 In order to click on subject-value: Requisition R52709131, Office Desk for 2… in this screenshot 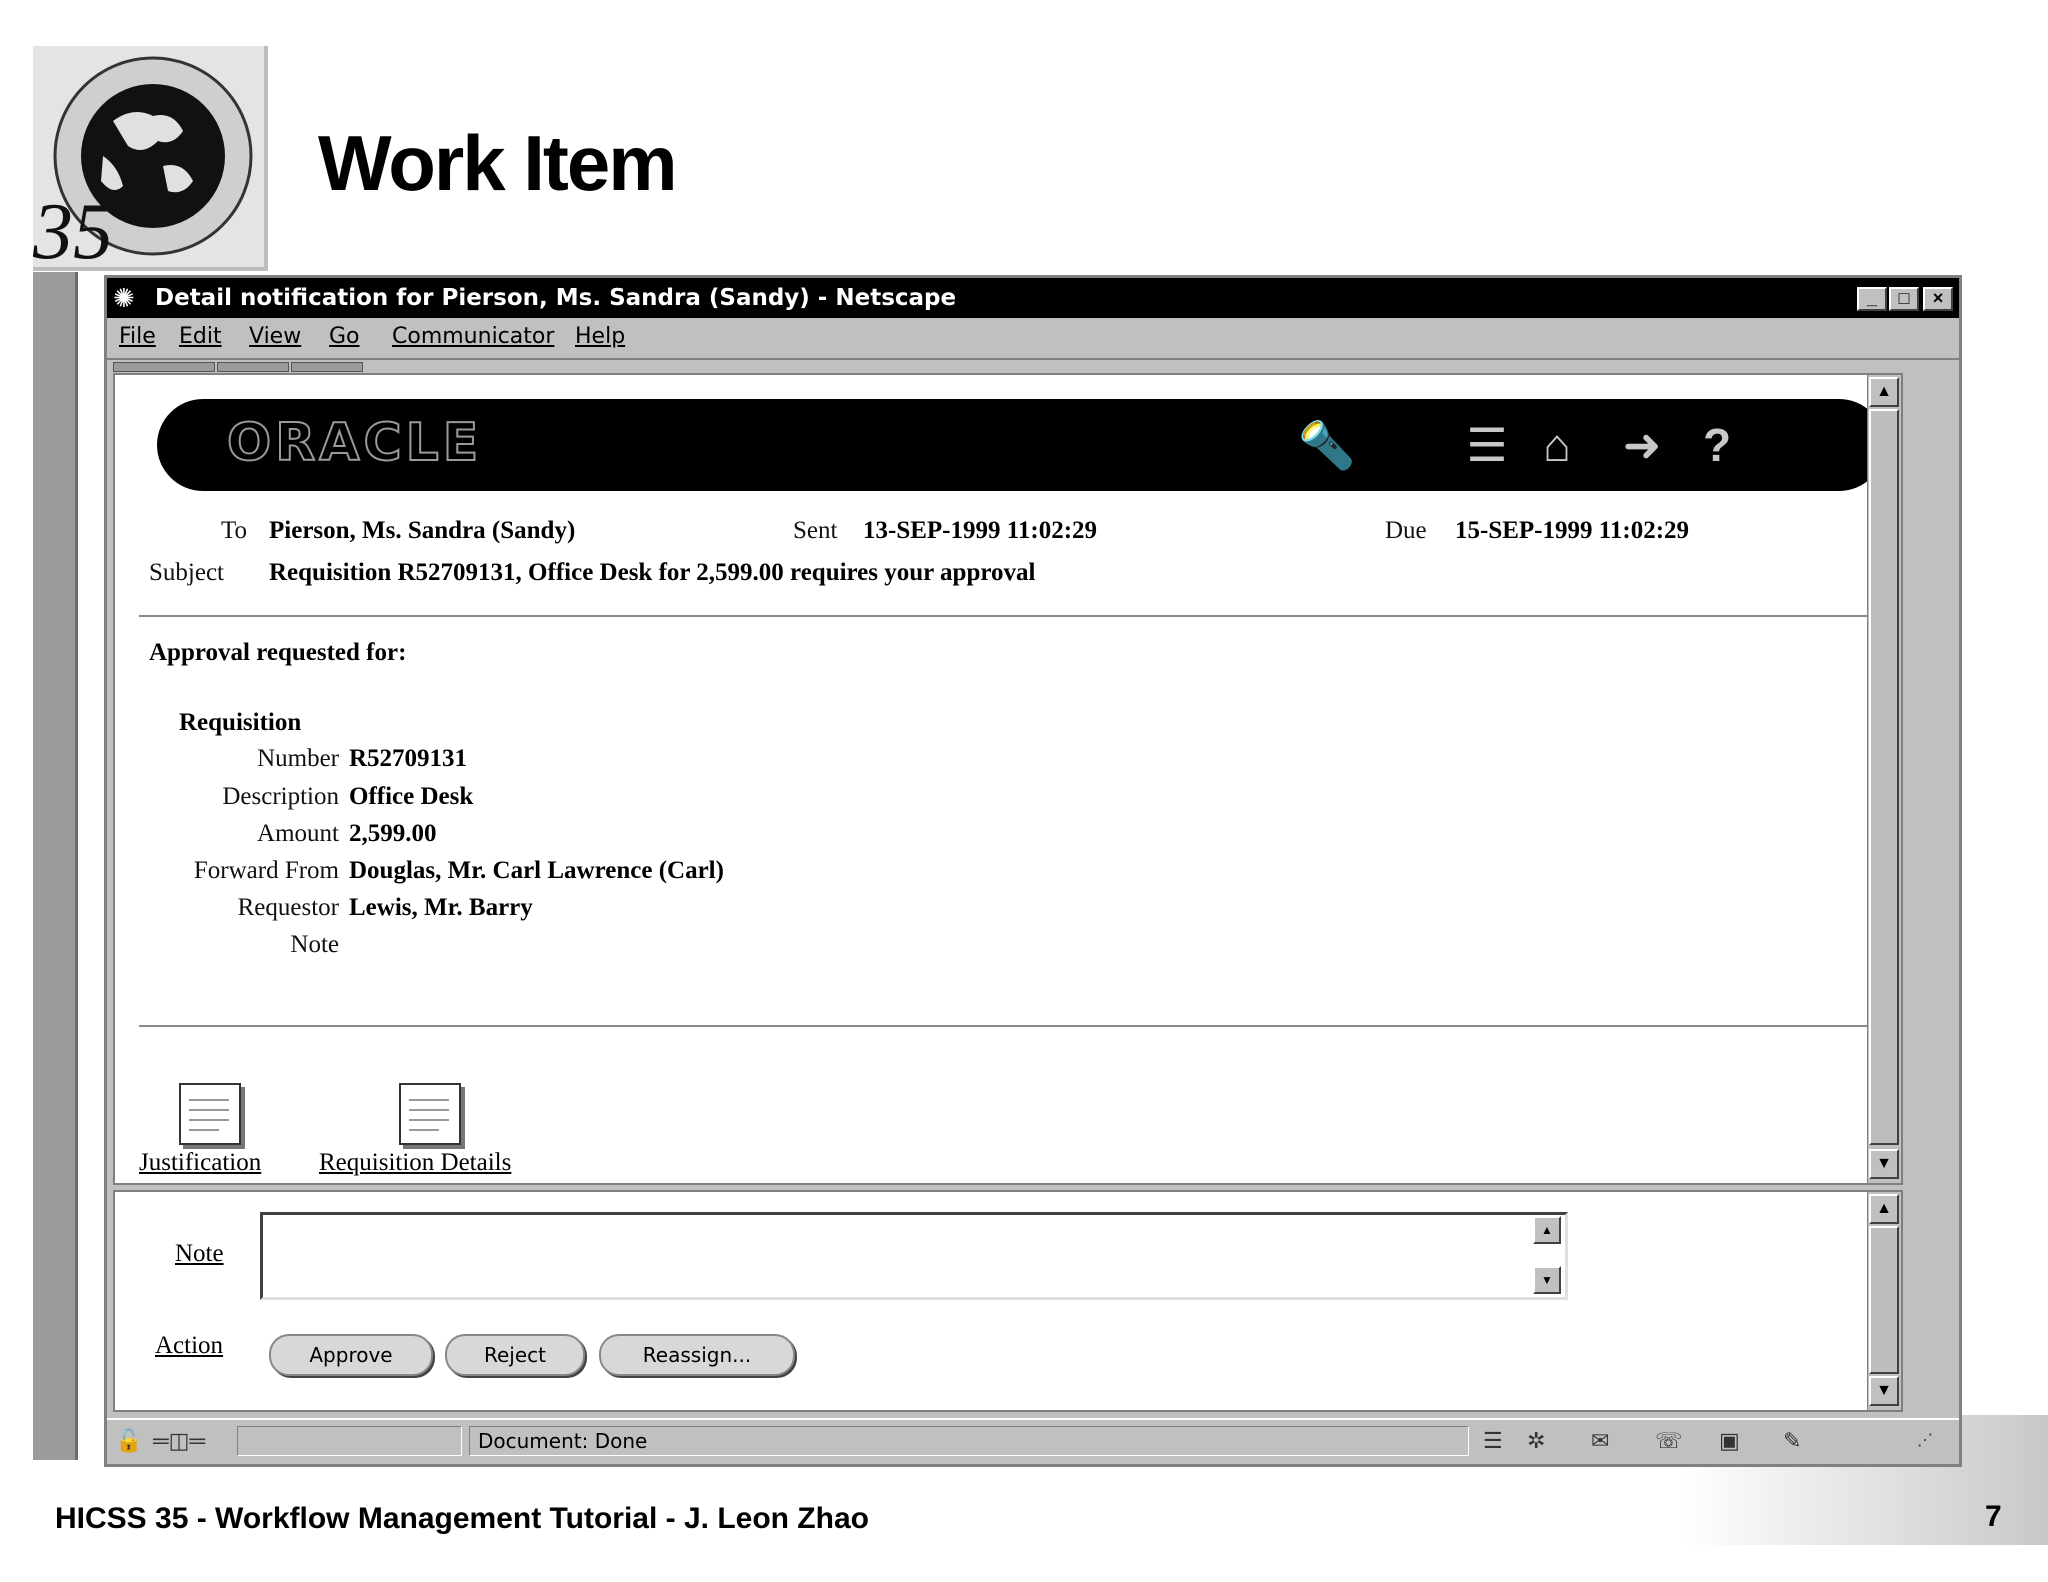, I will do `click(652, 572)`.